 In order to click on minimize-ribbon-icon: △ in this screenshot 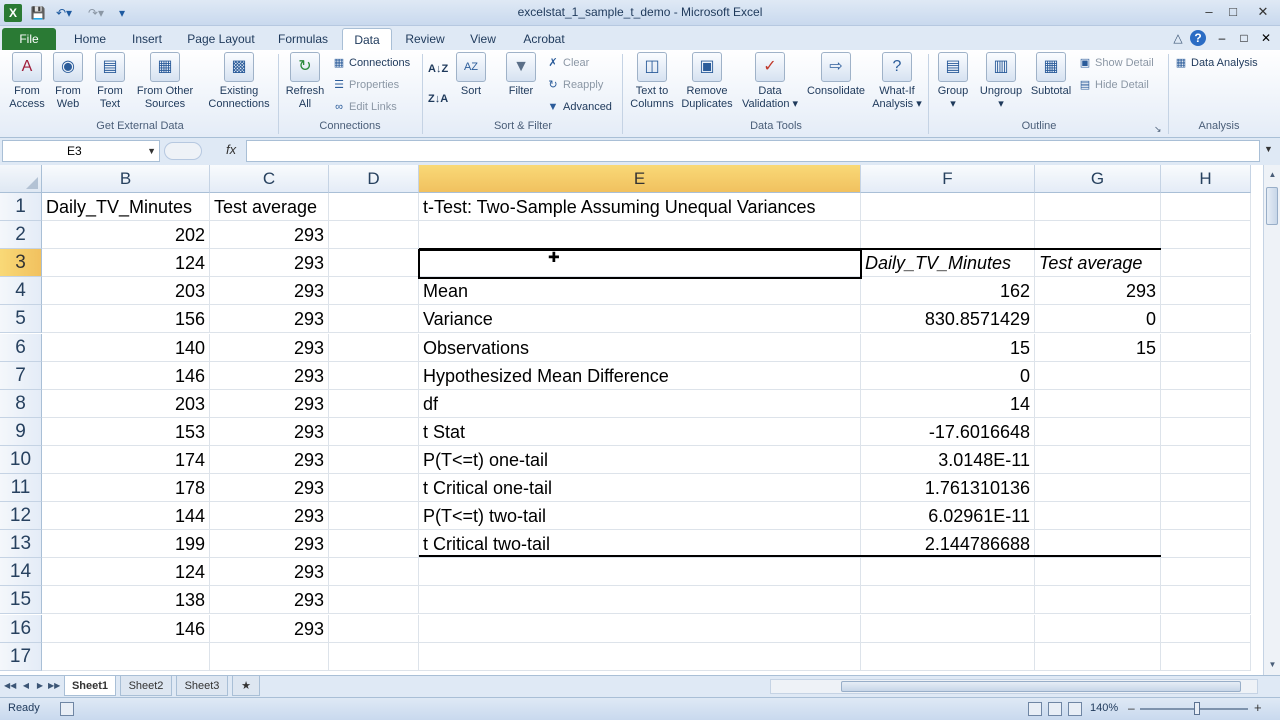, I will do `click(1178, 38)`.